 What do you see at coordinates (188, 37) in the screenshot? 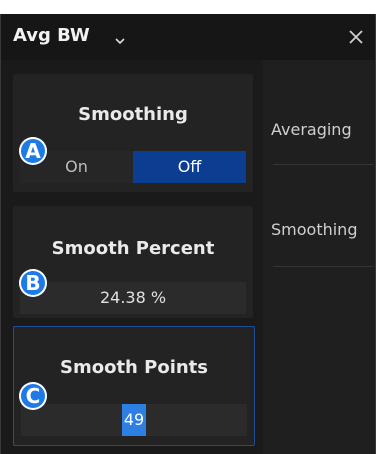
I see `dialog-header: Avg BW` at bounding box center [188, 37].